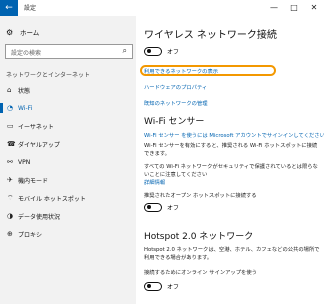  Describe the element at coordinates (154, 182) in the screenshot. I see `details-link: 詳細情報` at that location.